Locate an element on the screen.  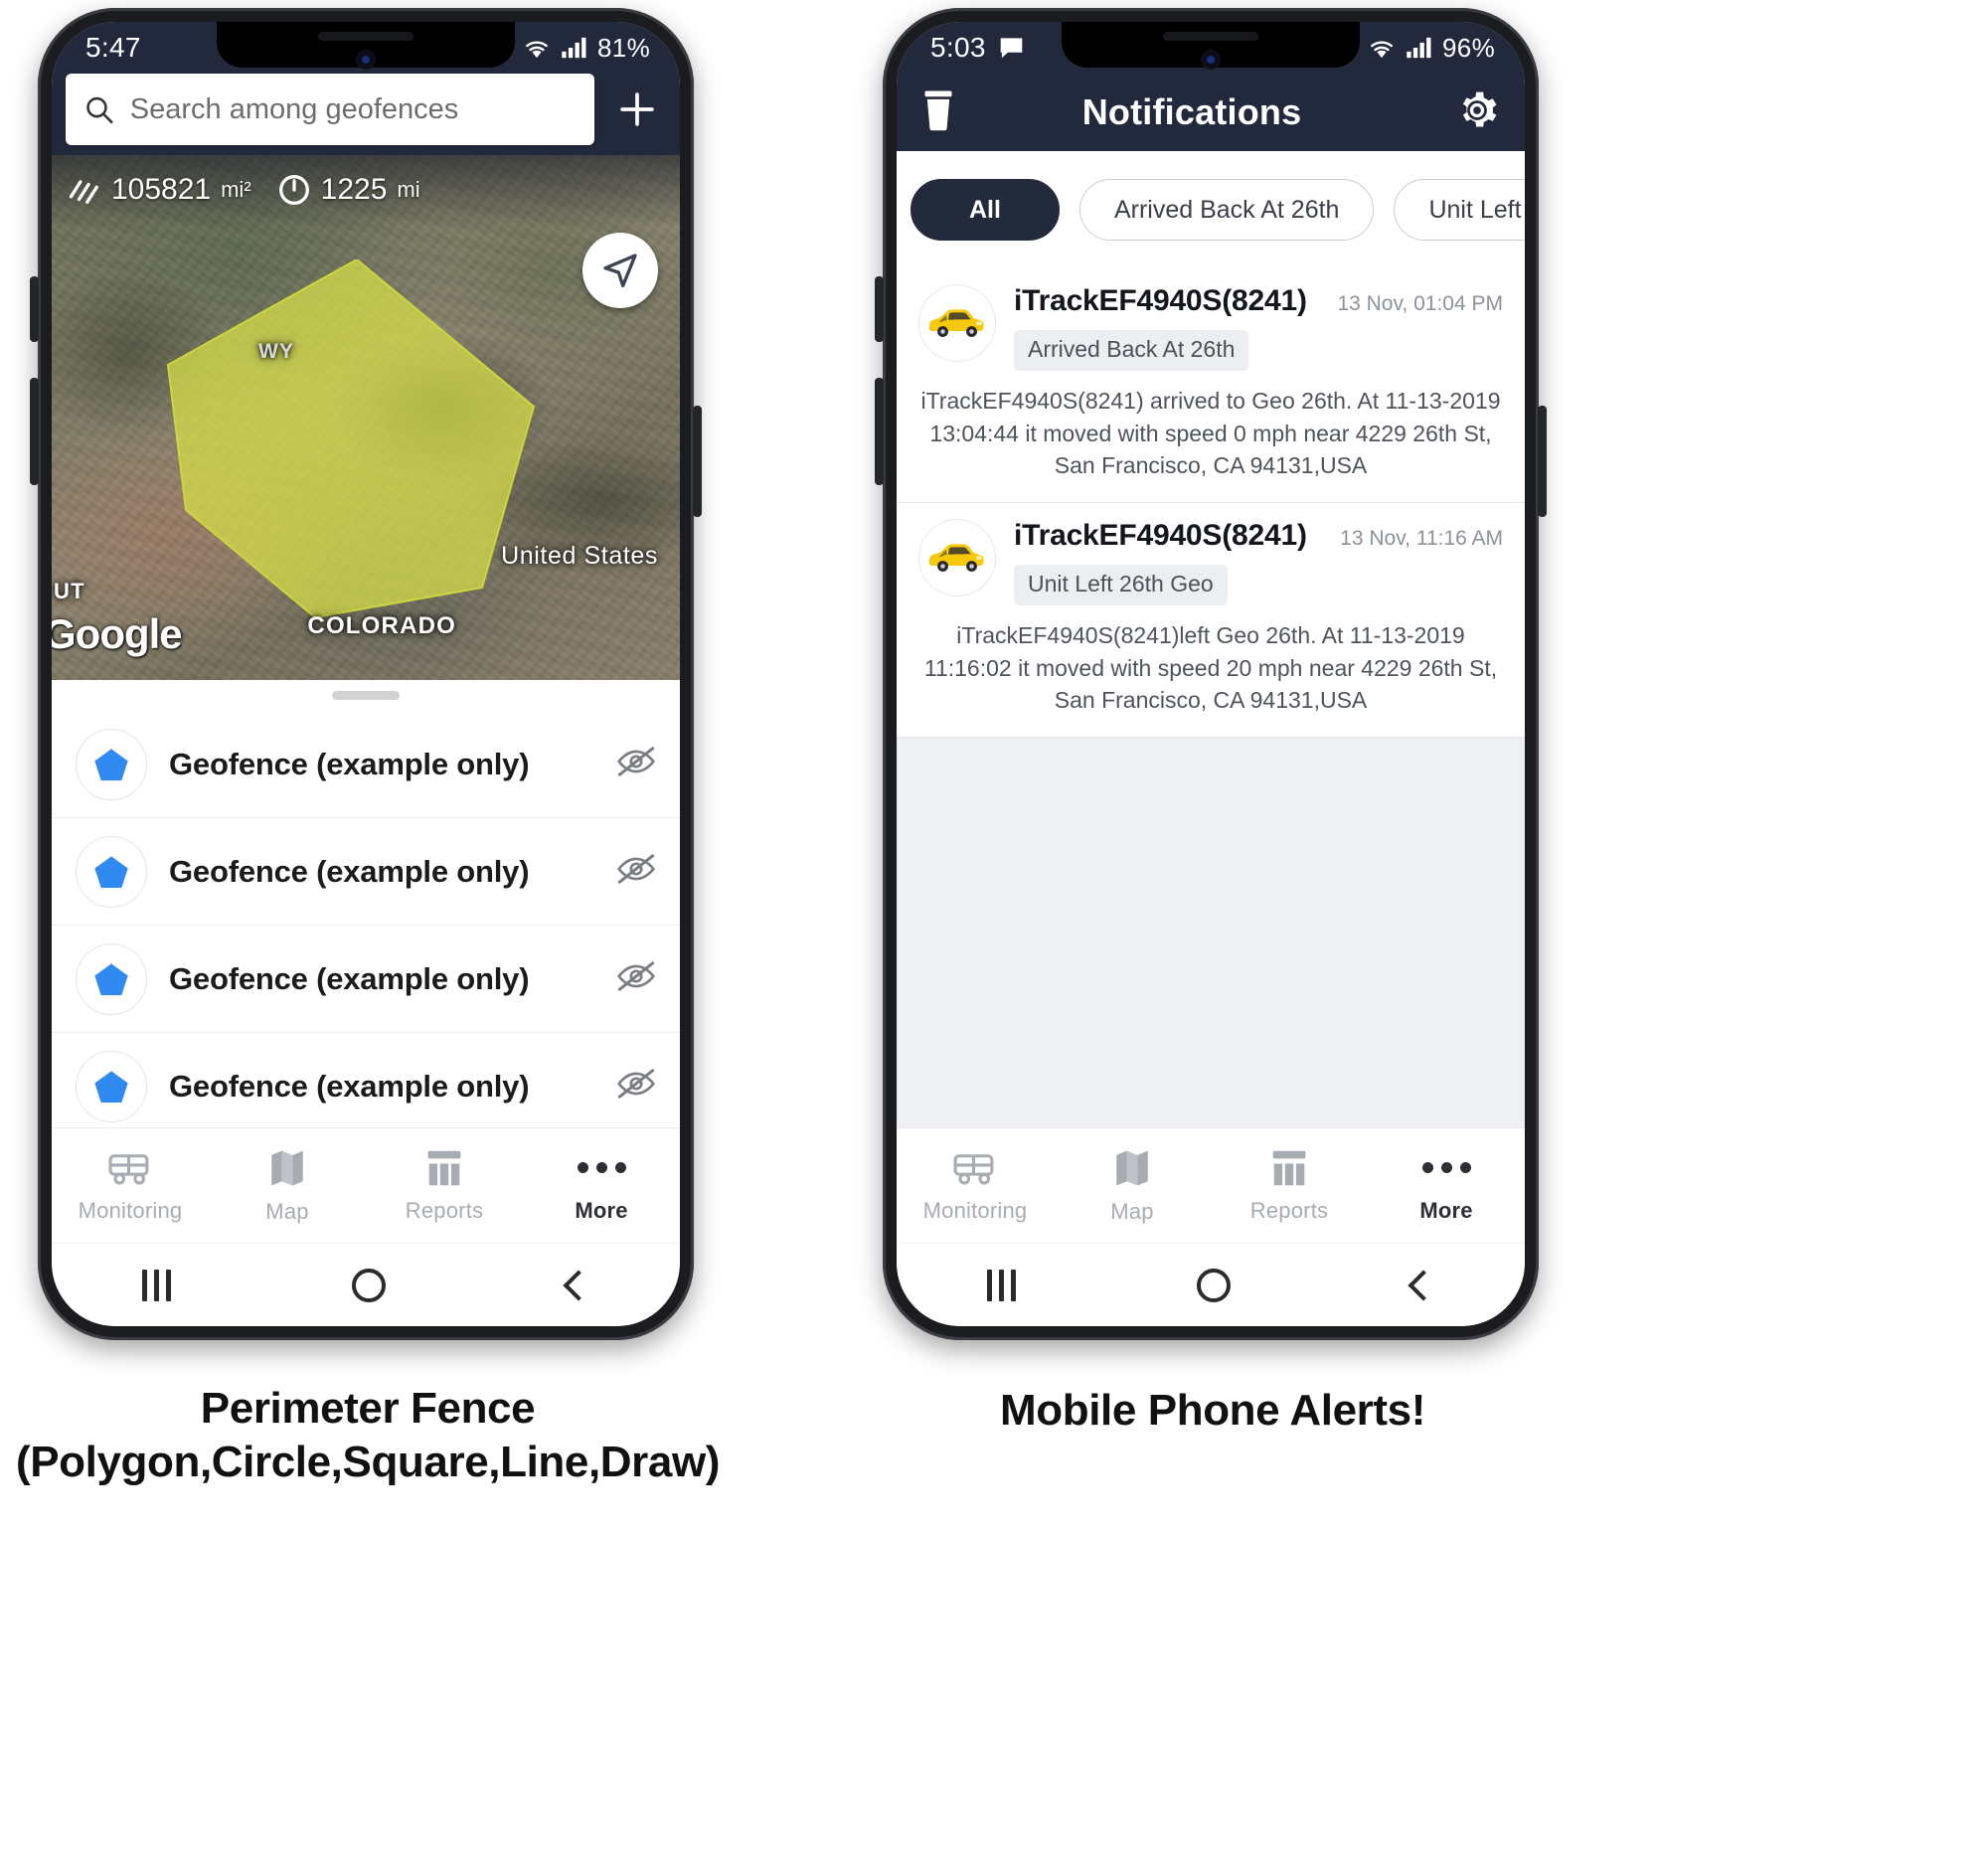
device-notch-right is located at coordinates (1211, 45).